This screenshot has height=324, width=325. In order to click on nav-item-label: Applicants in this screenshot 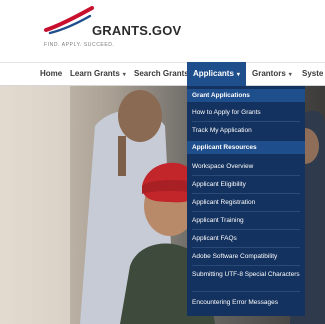, I will do `click(213, 73)`.